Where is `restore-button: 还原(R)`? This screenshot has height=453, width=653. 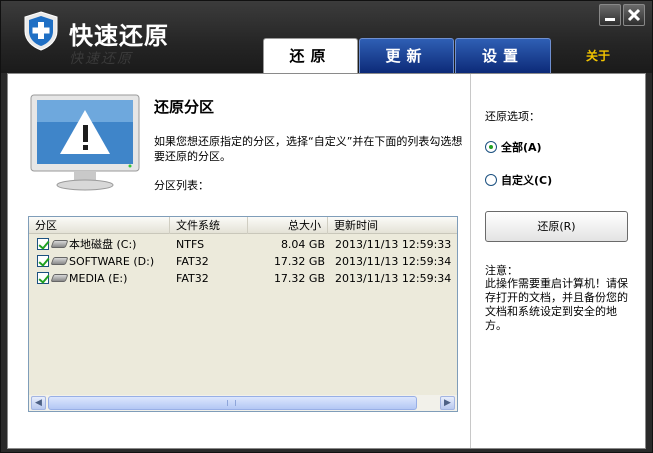 restore-button: 还原(R) is located at coordinates (556, 226).